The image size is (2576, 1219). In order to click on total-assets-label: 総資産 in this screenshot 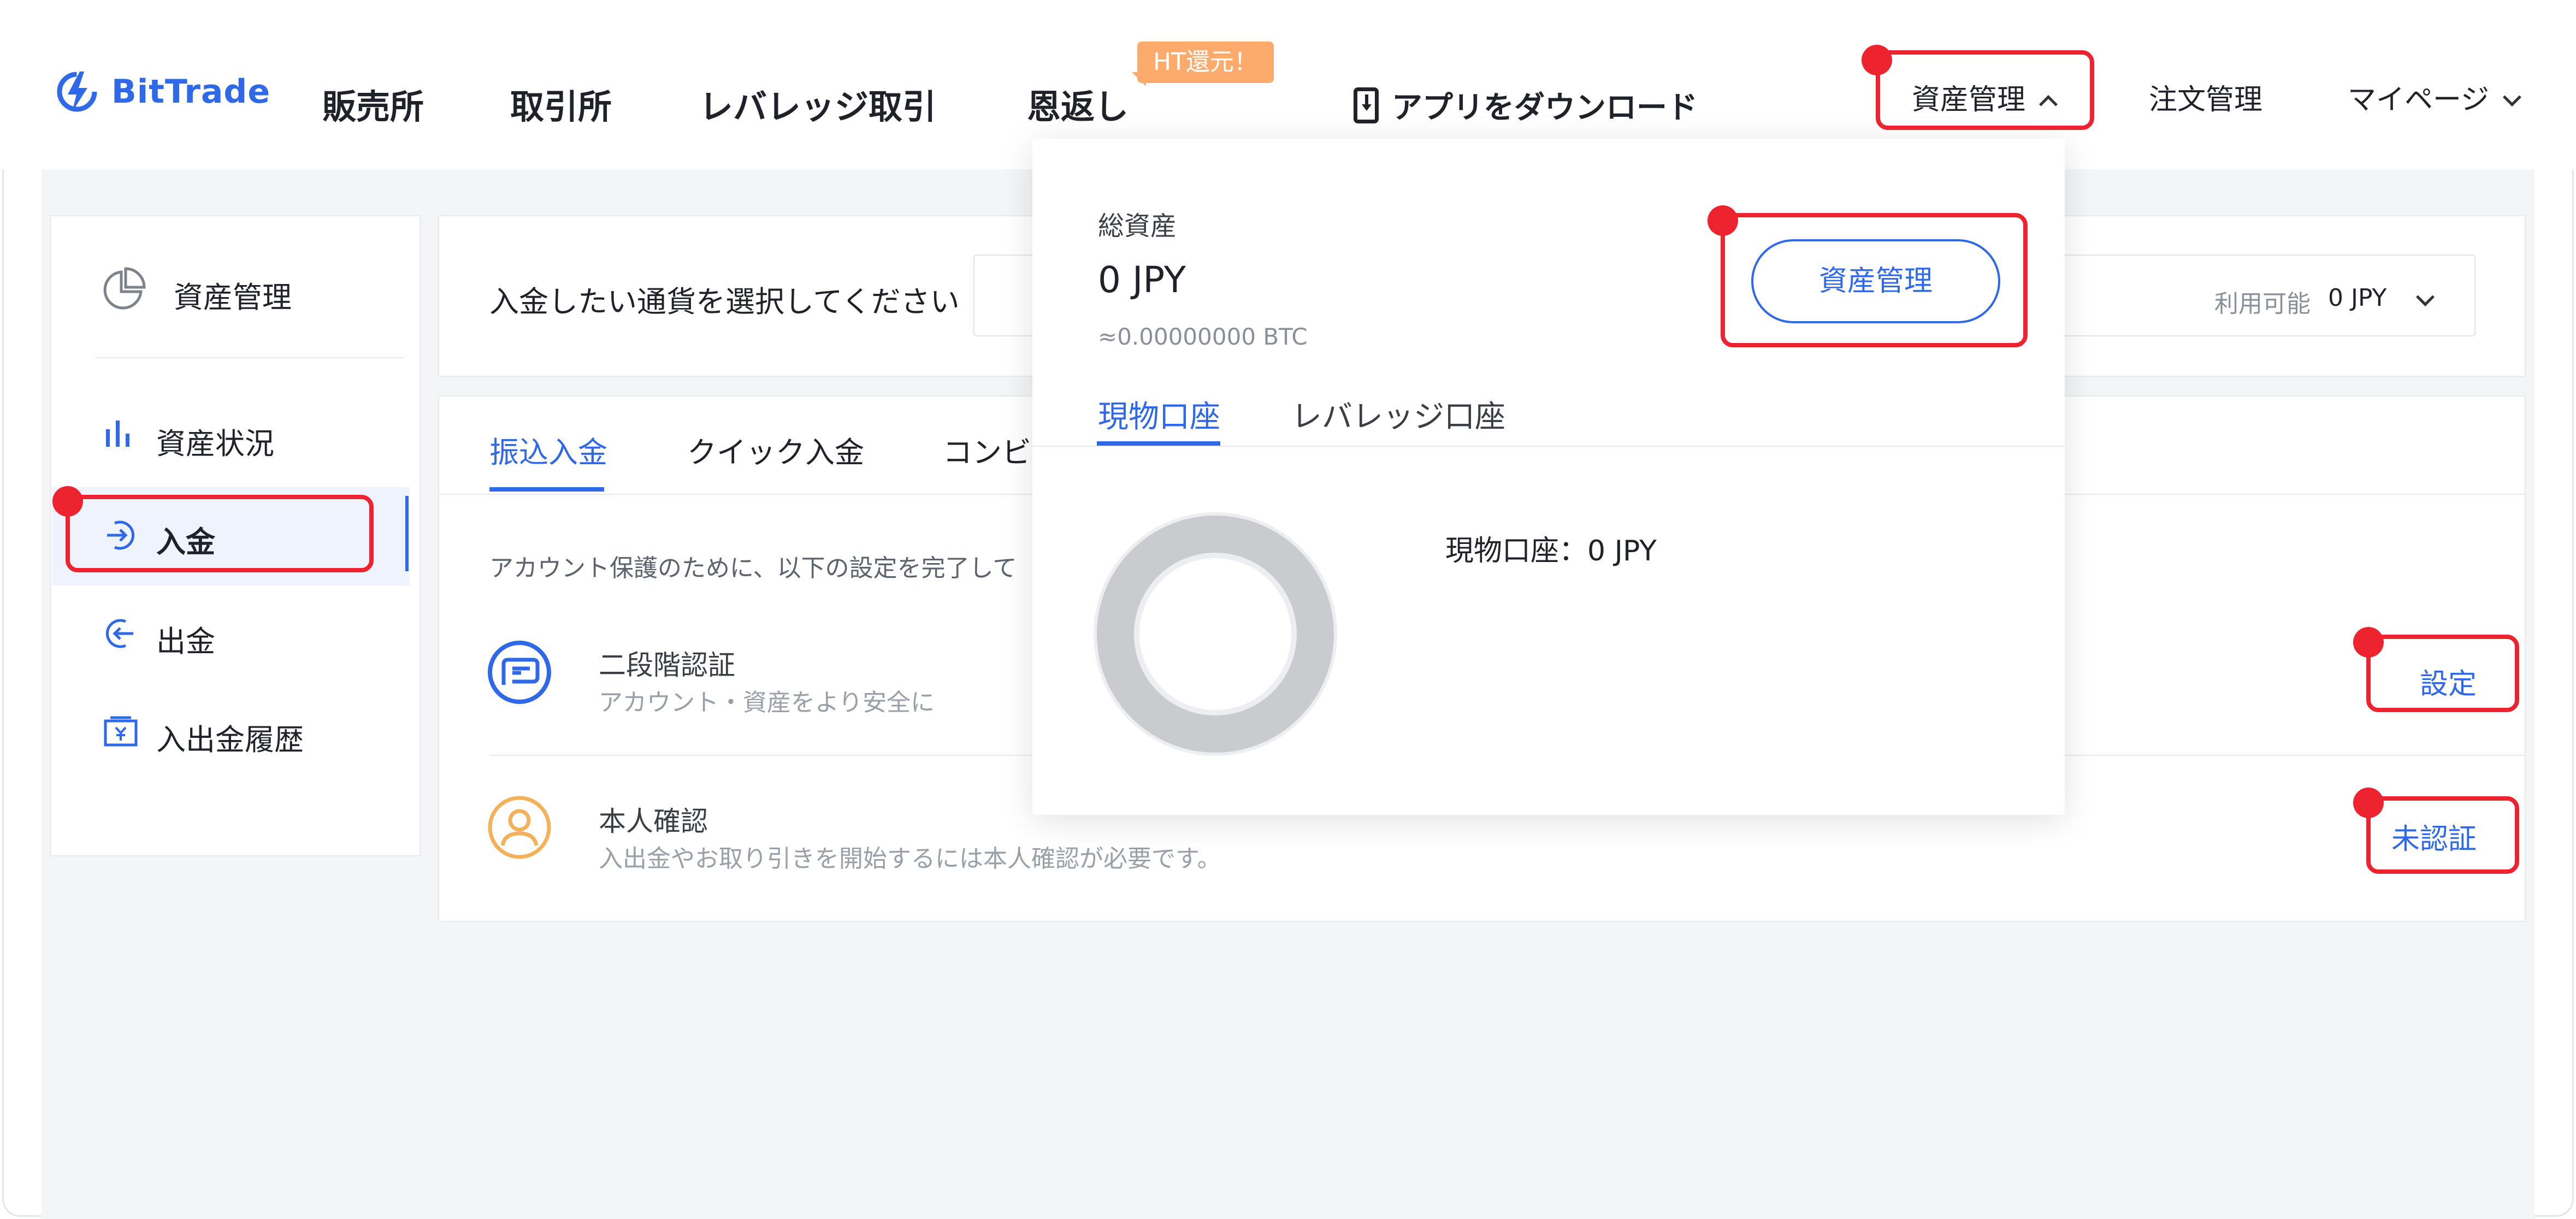, I will do `click(1137, 226)`.